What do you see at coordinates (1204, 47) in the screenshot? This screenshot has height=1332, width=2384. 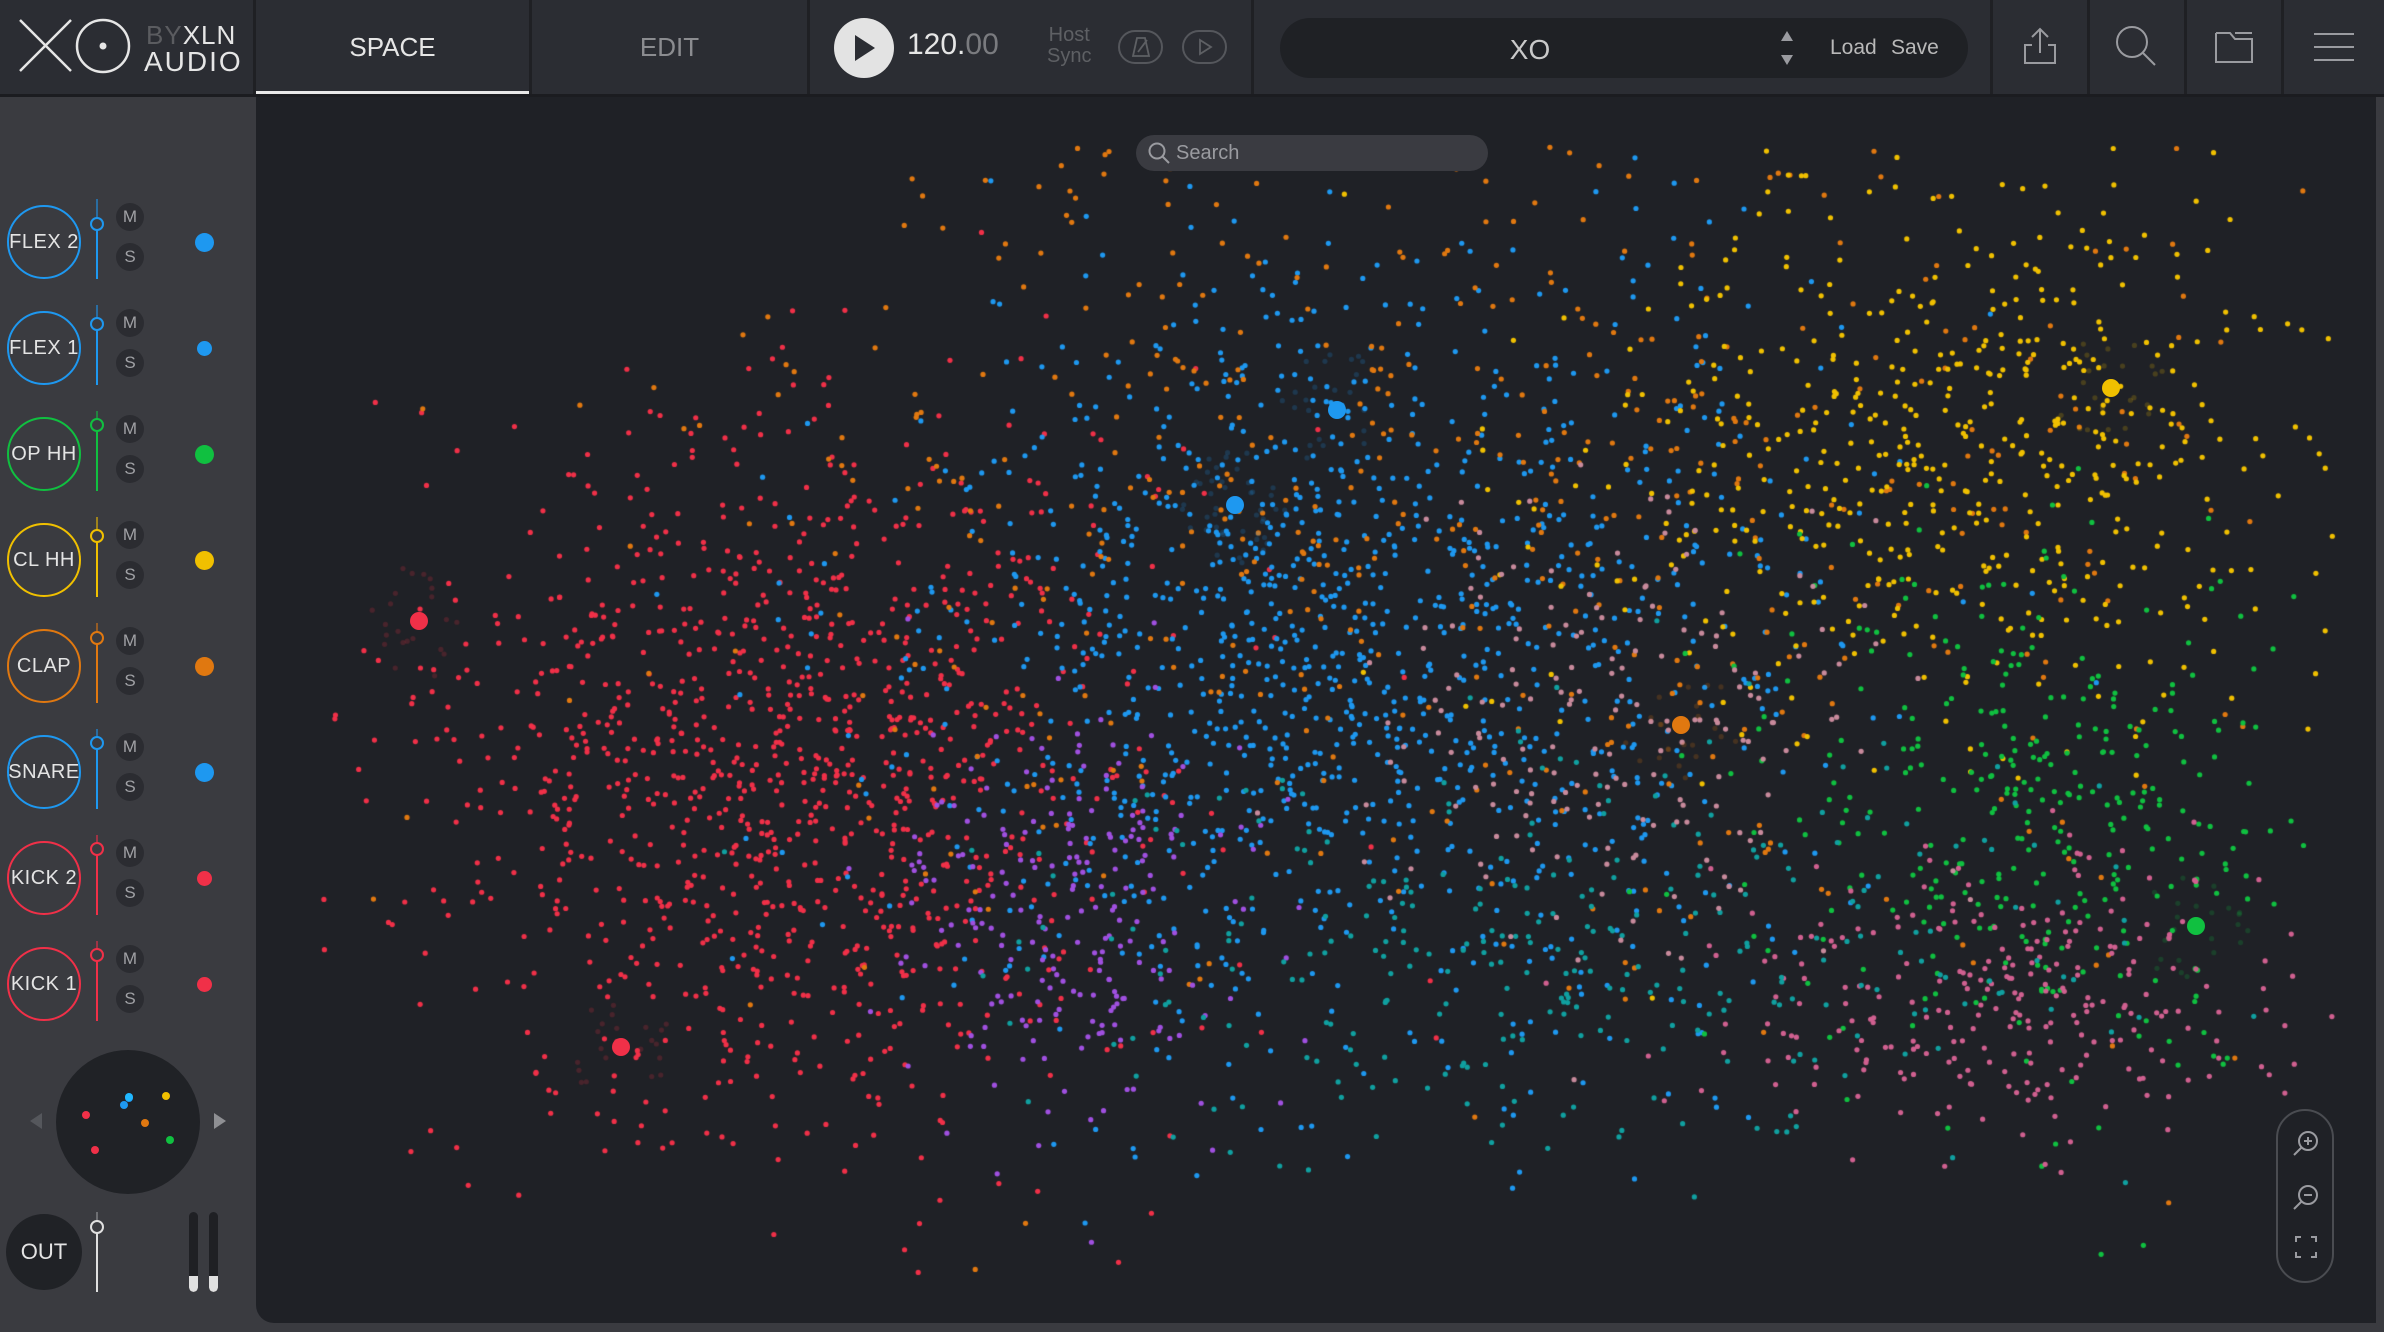 I see `pattern-play-button` at bounding box center [1204, 47].